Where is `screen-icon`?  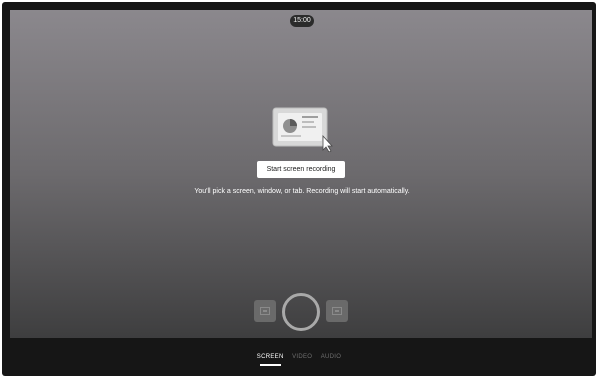 screen-icon is located at coordinates (265, 311).